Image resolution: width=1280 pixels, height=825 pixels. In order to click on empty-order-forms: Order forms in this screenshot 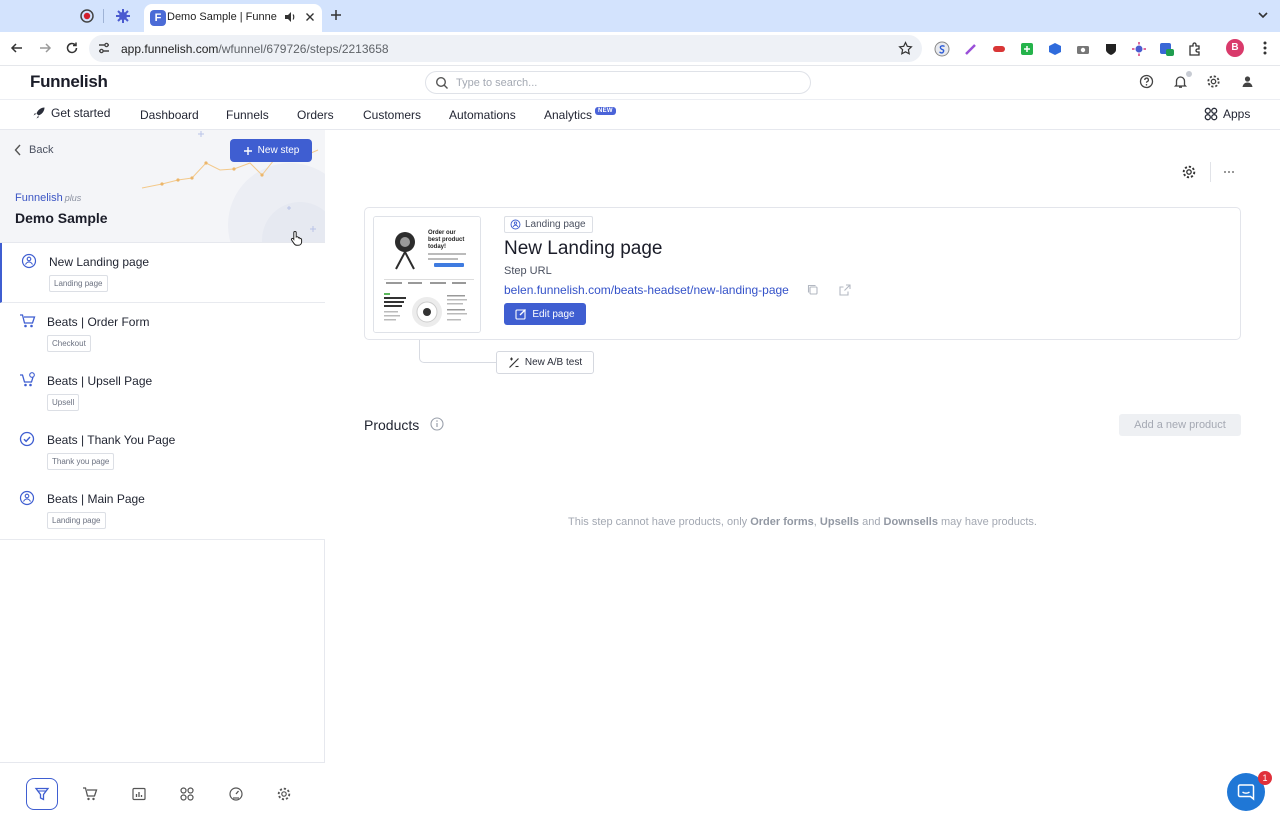, I will do `click(782, 522)`.